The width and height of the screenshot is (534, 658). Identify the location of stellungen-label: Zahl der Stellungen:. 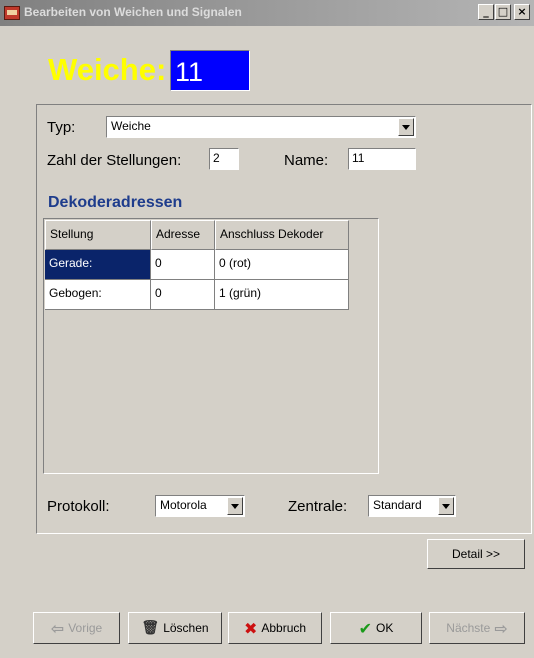
(114, 160).